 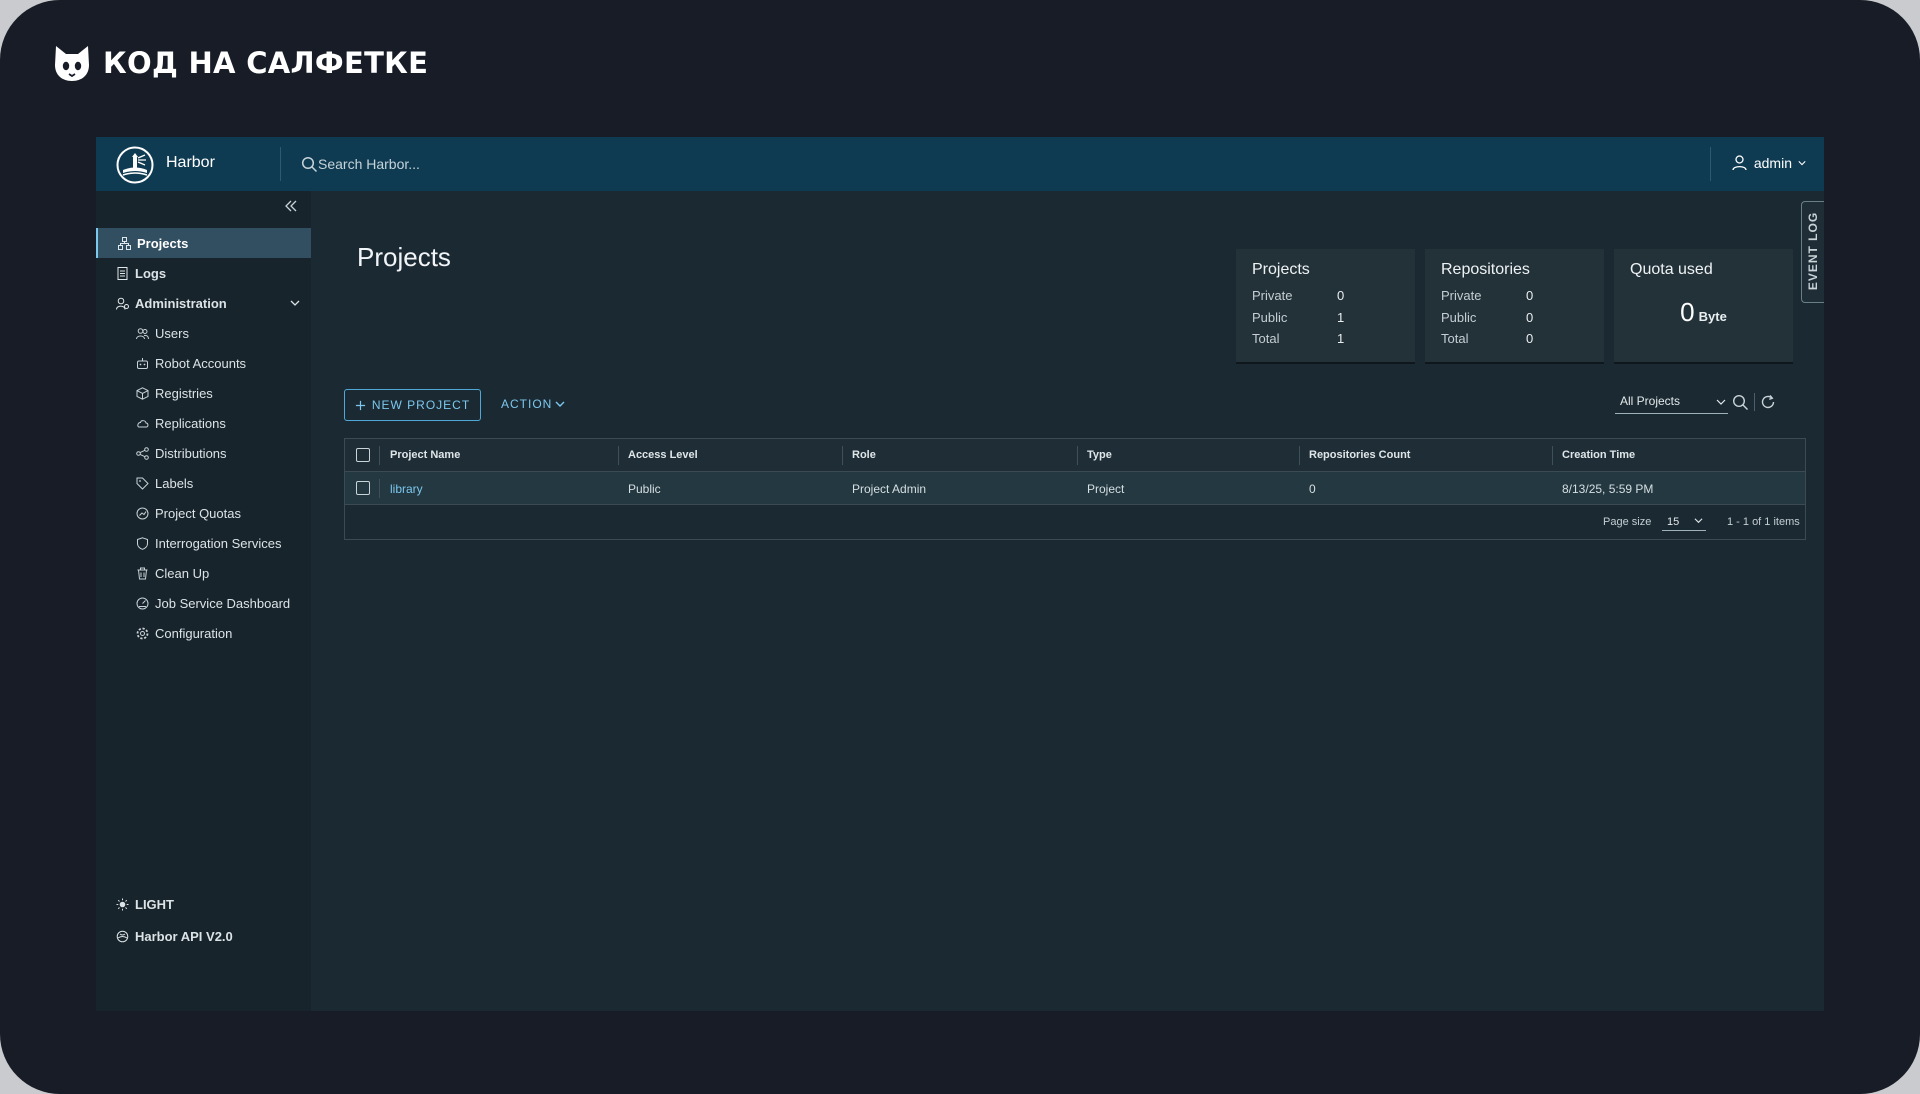 I want to click on sidebar-item-configuration: Configuration, so click(x=203, y=633).